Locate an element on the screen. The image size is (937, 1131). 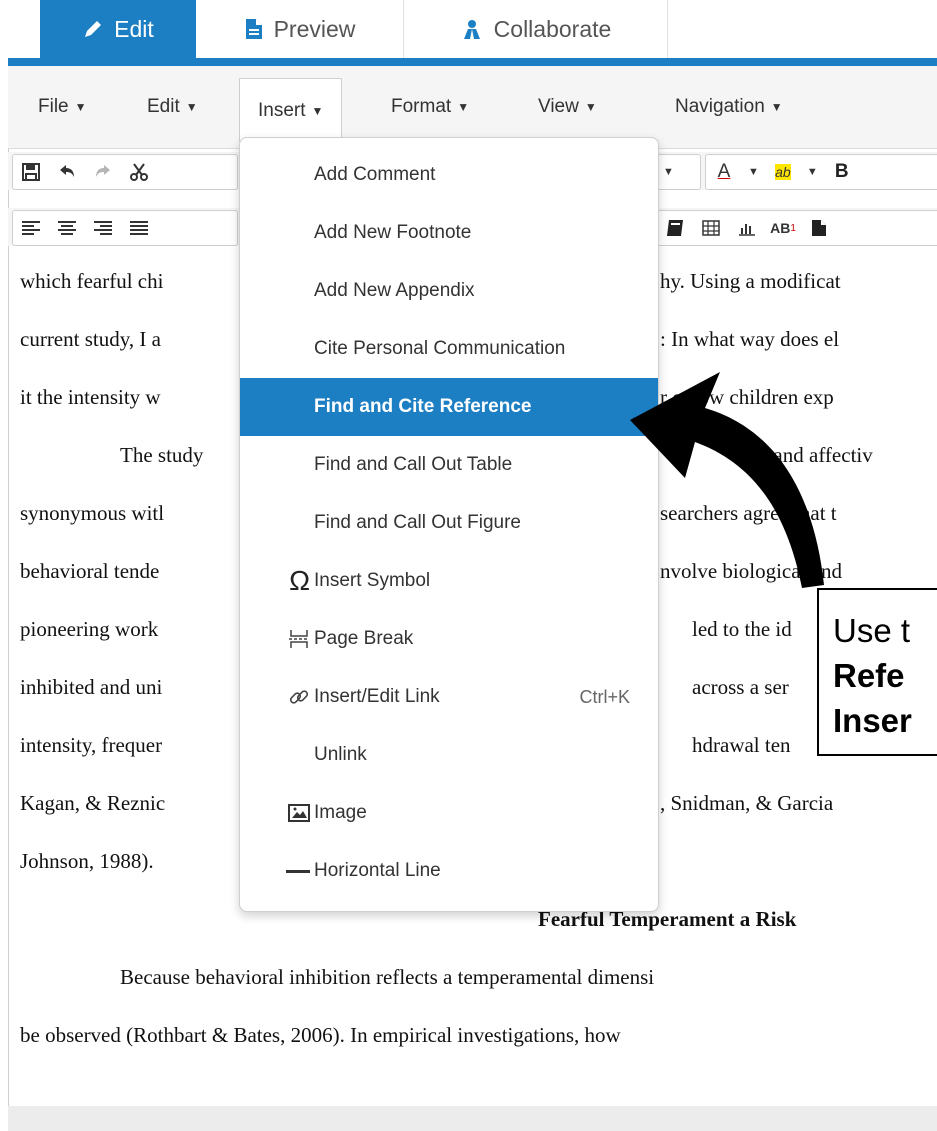
document-bottom-bar is located at coordinates (472, 1118).